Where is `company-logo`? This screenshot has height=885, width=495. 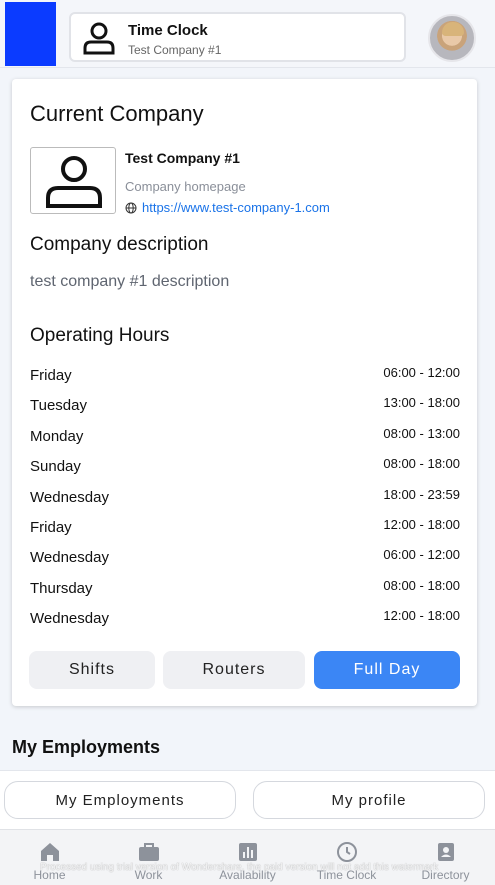
company-logo is located at coordinates (73, 180).